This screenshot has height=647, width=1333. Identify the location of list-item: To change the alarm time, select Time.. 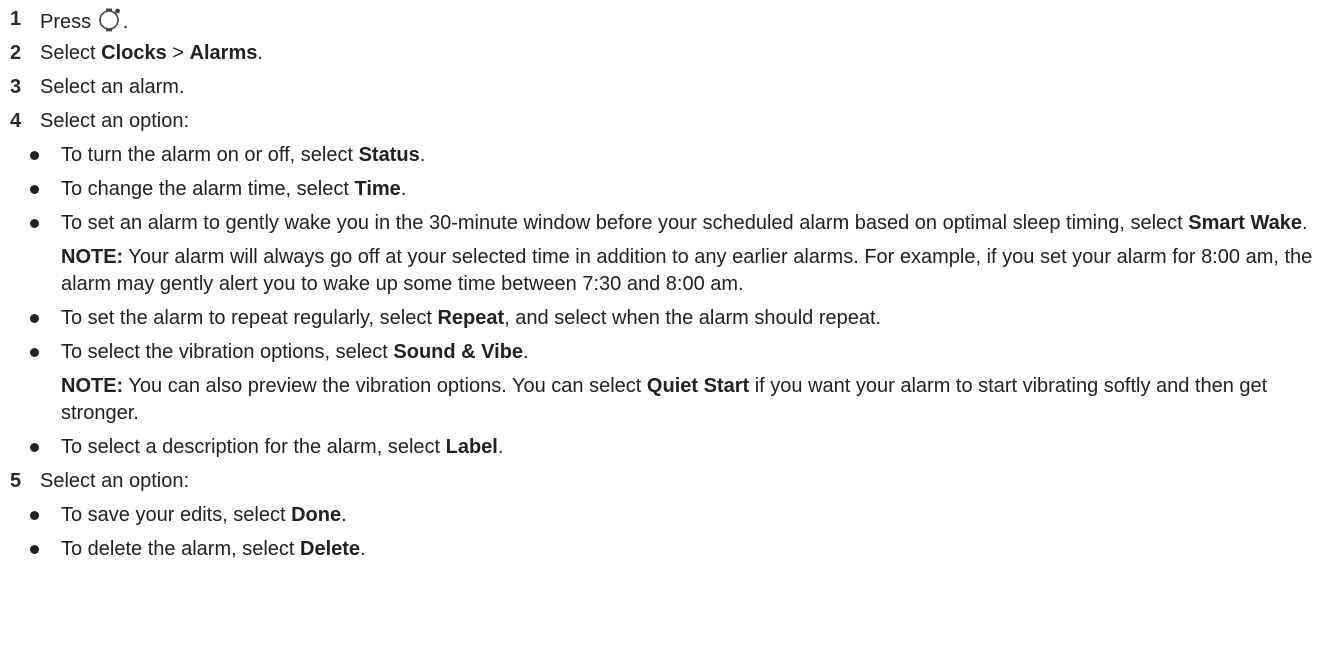
(666, 189).